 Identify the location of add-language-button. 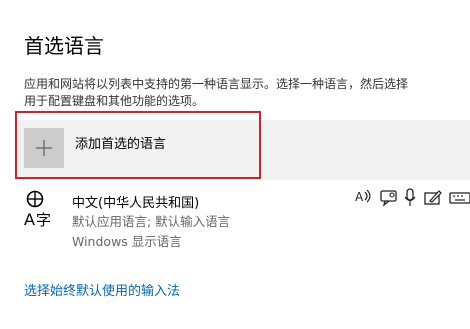
(44, 148).